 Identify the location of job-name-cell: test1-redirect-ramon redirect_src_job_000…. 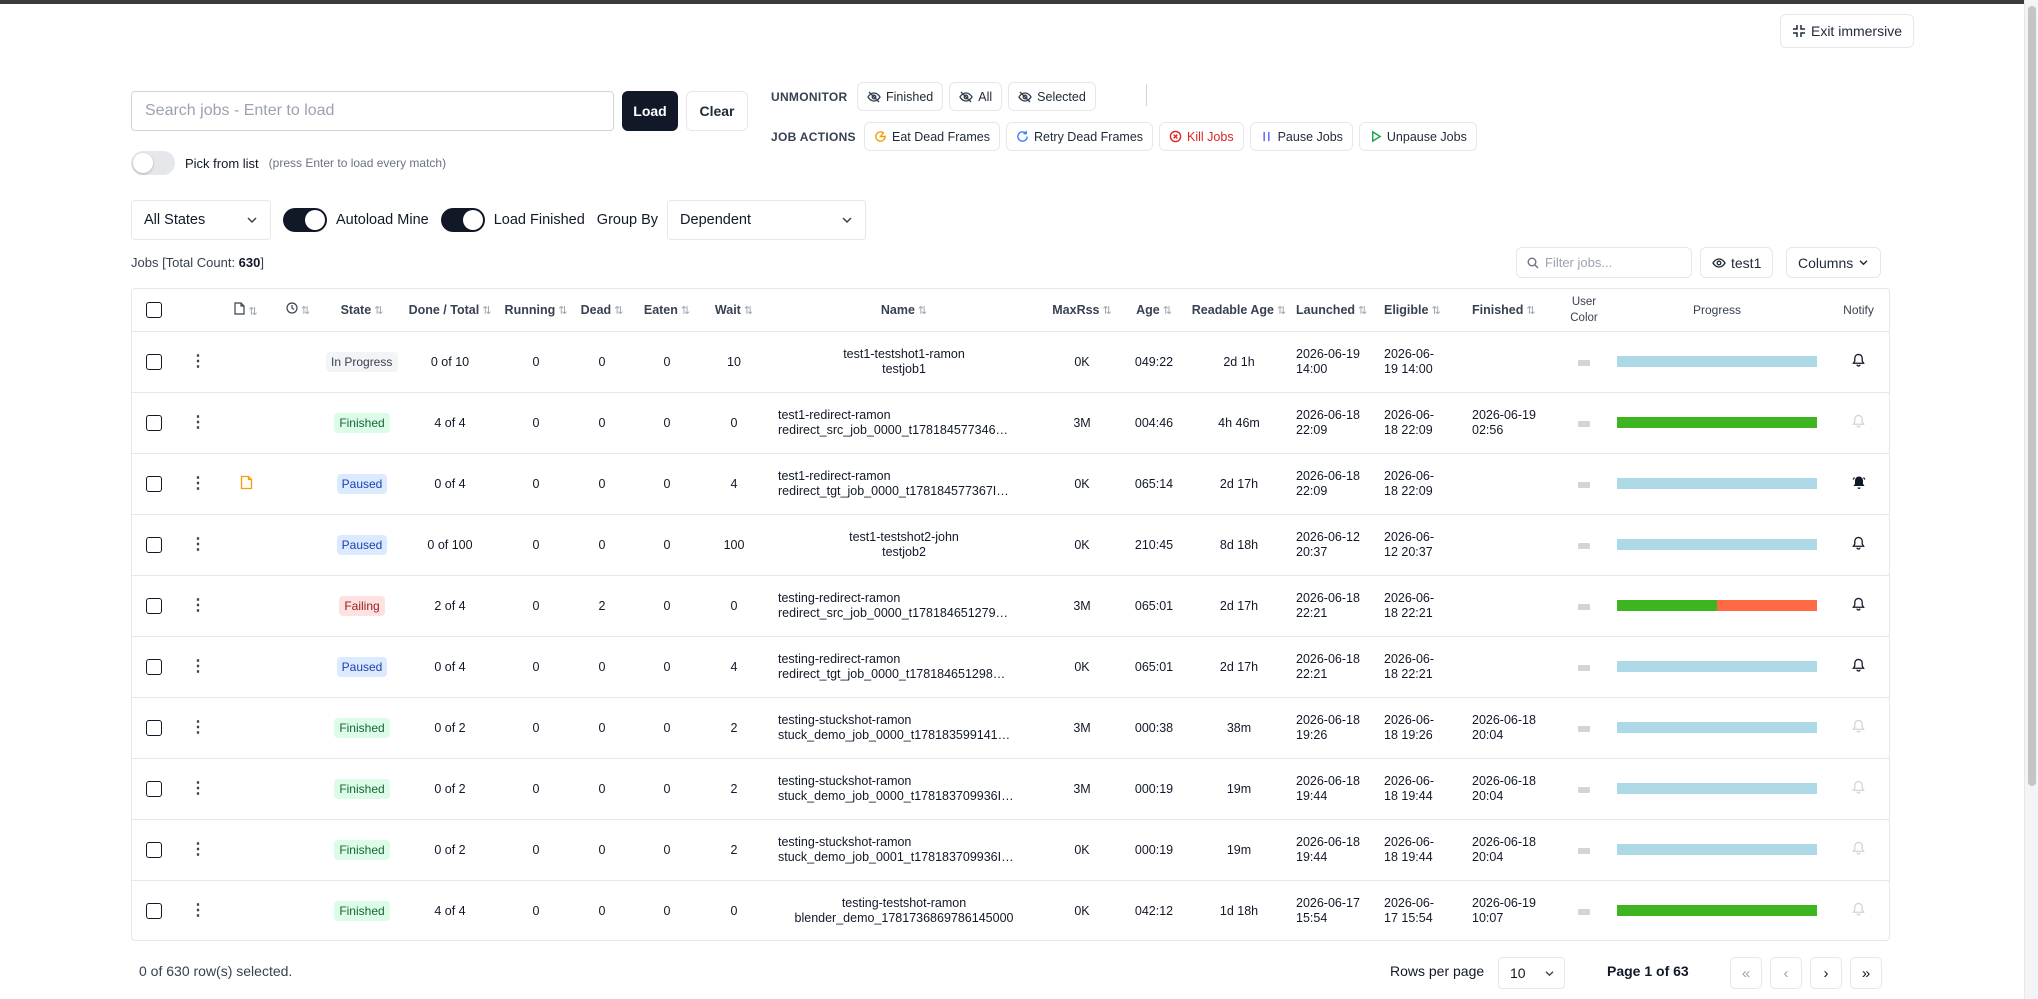
(904, 422).